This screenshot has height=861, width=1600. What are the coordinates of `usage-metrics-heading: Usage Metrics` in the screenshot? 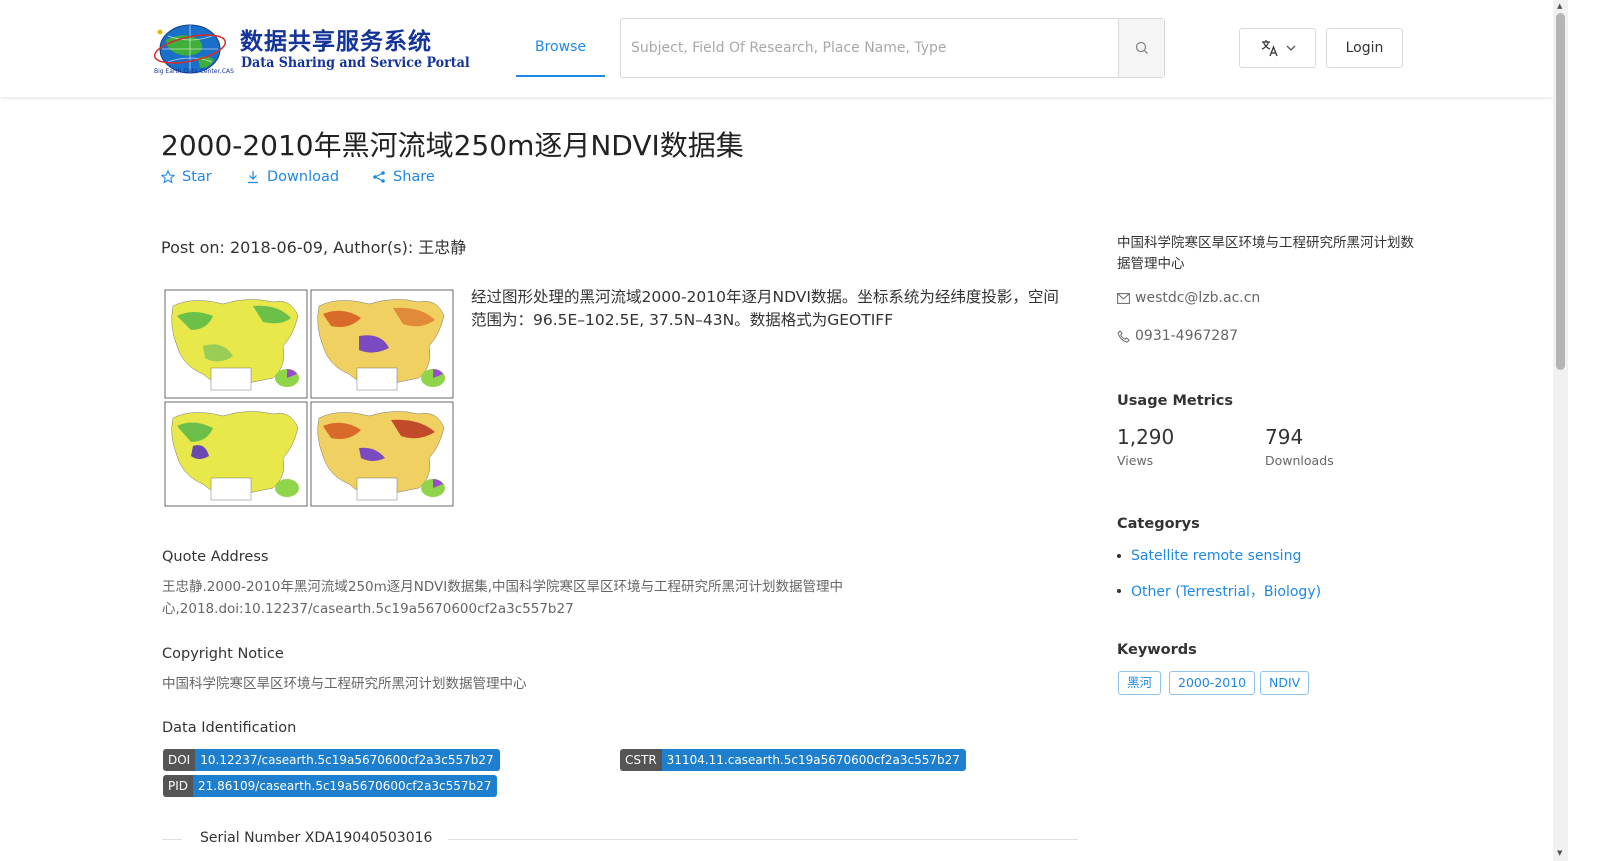 It's located at (1175, 401).